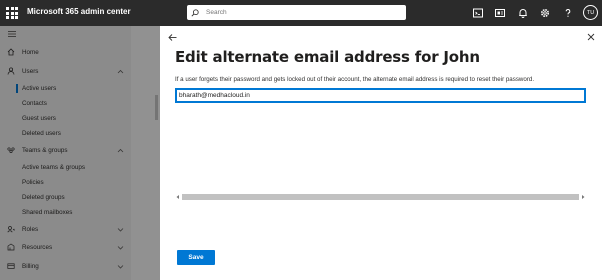 The height and width of the screenshot is (280, 602). What do you see at coordinates (196, 257) in the screenshot?
I see `save-button: Save` at bounding box center [196, 257].